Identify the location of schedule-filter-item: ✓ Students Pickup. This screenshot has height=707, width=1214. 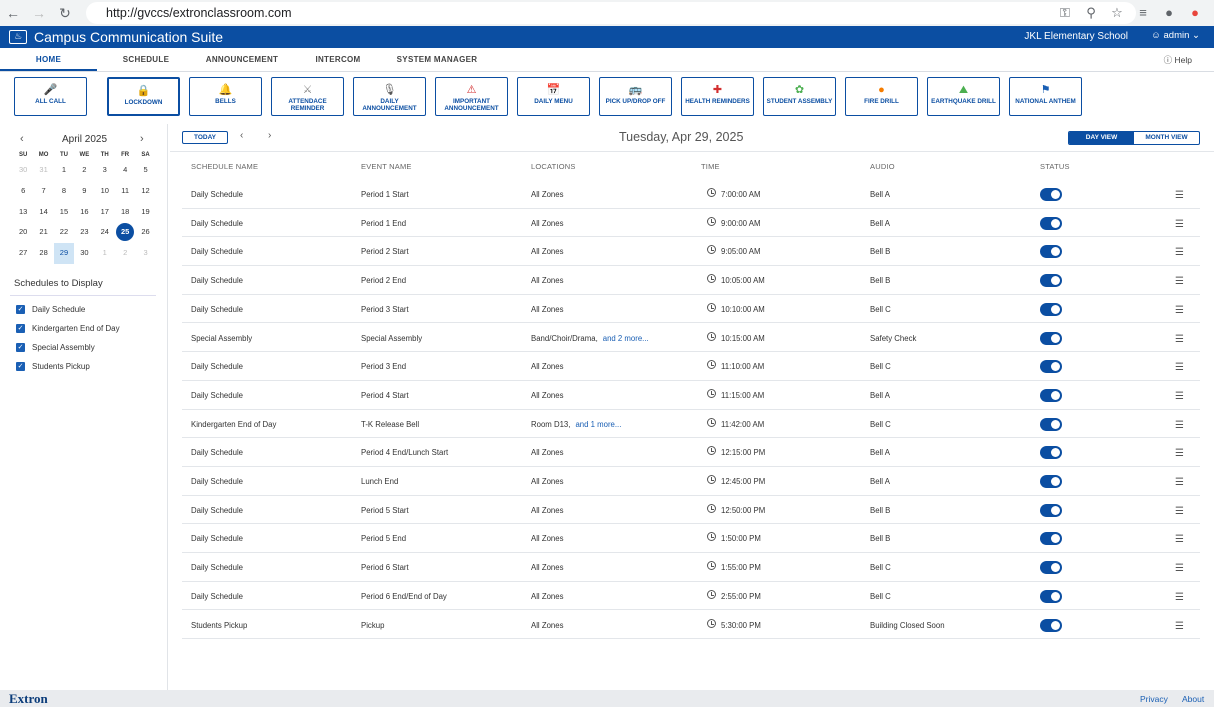
(53, 366).